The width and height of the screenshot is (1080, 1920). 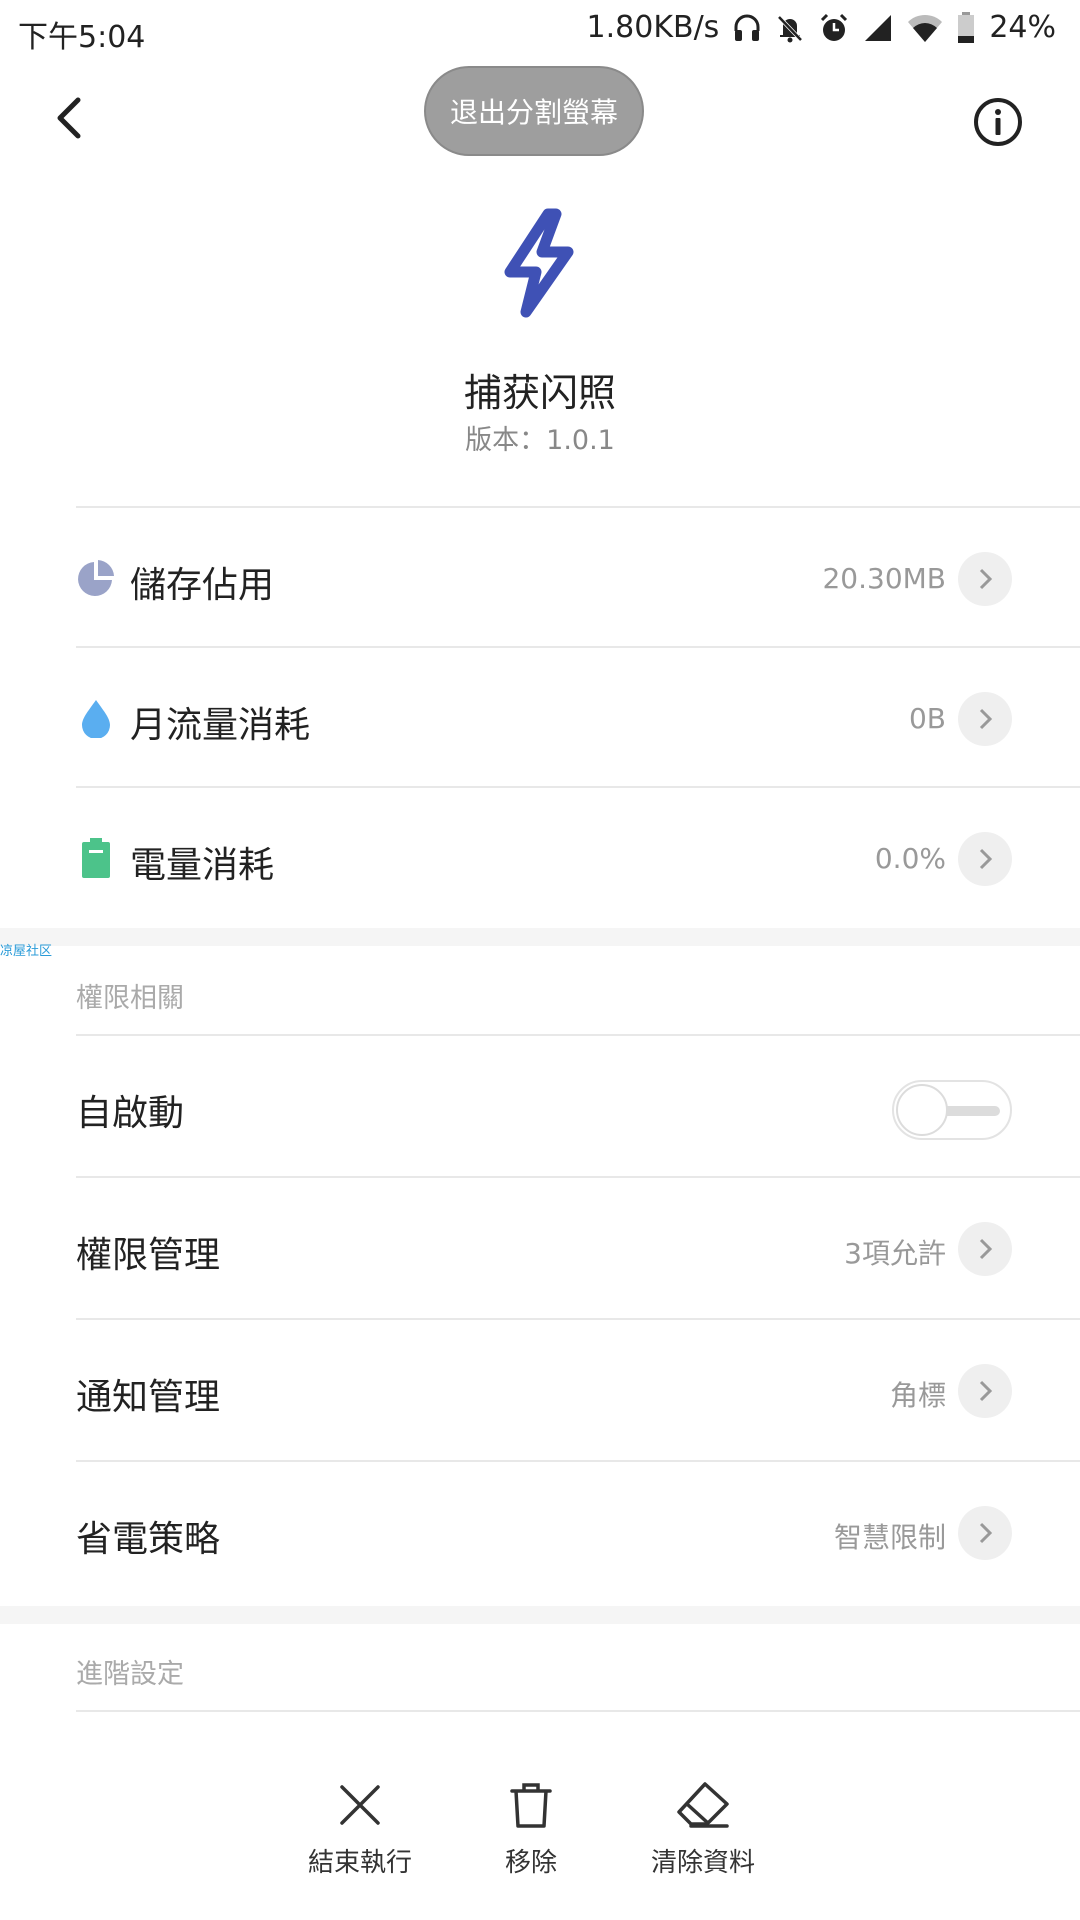 I want to click on app-name: 捕获闪照, so click(x=539, y=393).